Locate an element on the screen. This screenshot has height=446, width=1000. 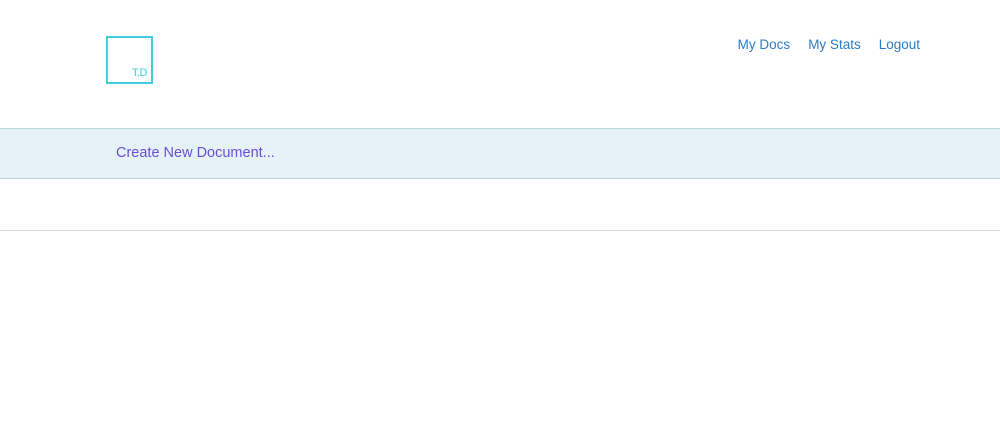
nav-my-docs-link: My Docs is located at coordinates (764, 44).